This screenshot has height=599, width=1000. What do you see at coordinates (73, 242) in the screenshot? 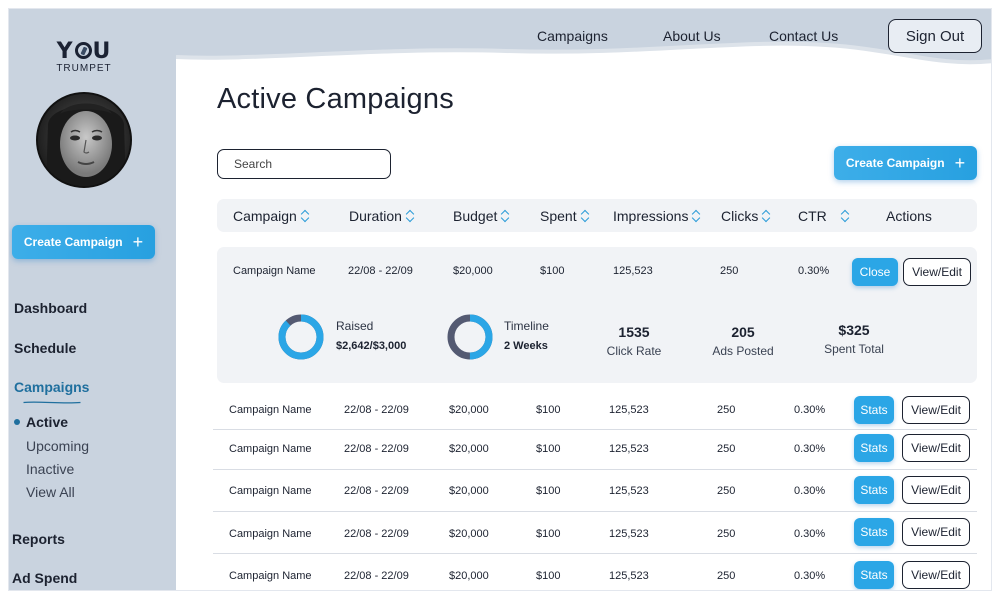
I see `sidebar-create-campaign-label: Create Campaign` at bounding box center [73, 242].